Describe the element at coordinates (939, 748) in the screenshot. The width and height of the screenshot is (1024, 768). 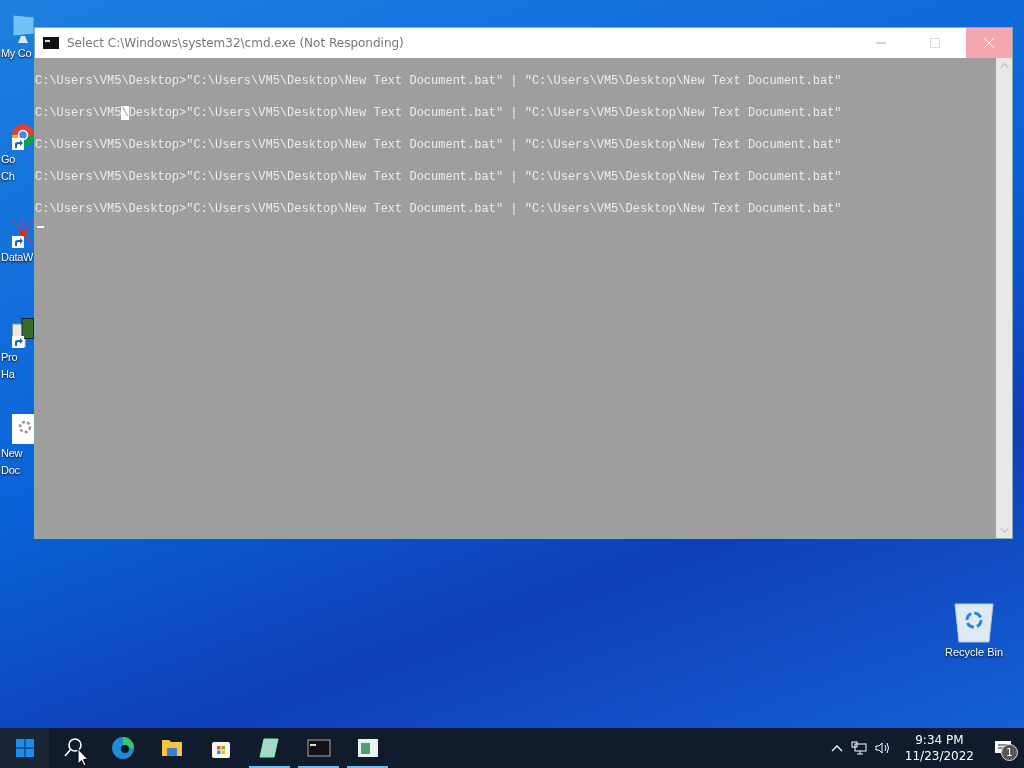
I see `clock: 9:34 PM 11/23/2022` at that location.